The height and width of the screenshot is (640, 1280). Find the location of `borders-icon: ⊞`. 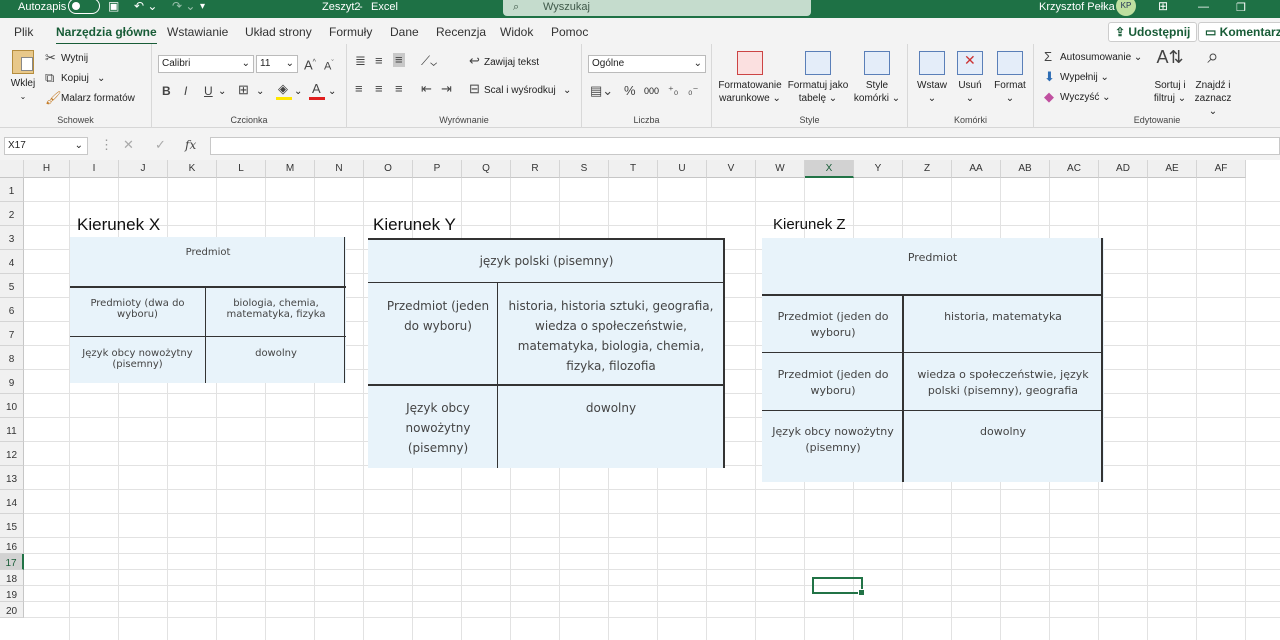

borders-icon: ⊞ is located at coordinates (243, 90).